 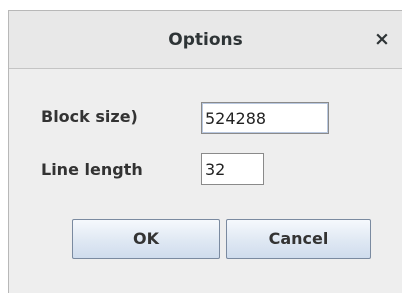 I want to click on line-length-label: Line length, so click(x=92, y=169).